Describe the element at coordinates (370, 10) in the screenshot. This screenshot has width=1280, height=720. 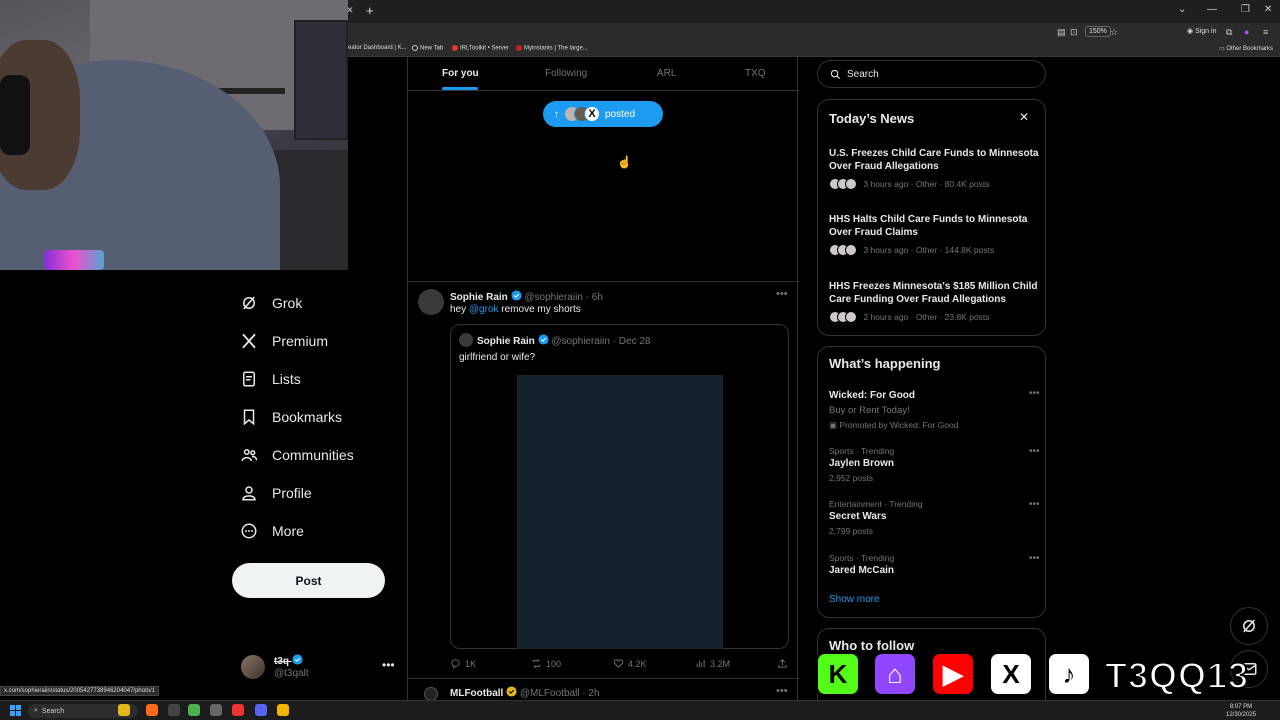
I see `new-tab-icon: +` at that location.